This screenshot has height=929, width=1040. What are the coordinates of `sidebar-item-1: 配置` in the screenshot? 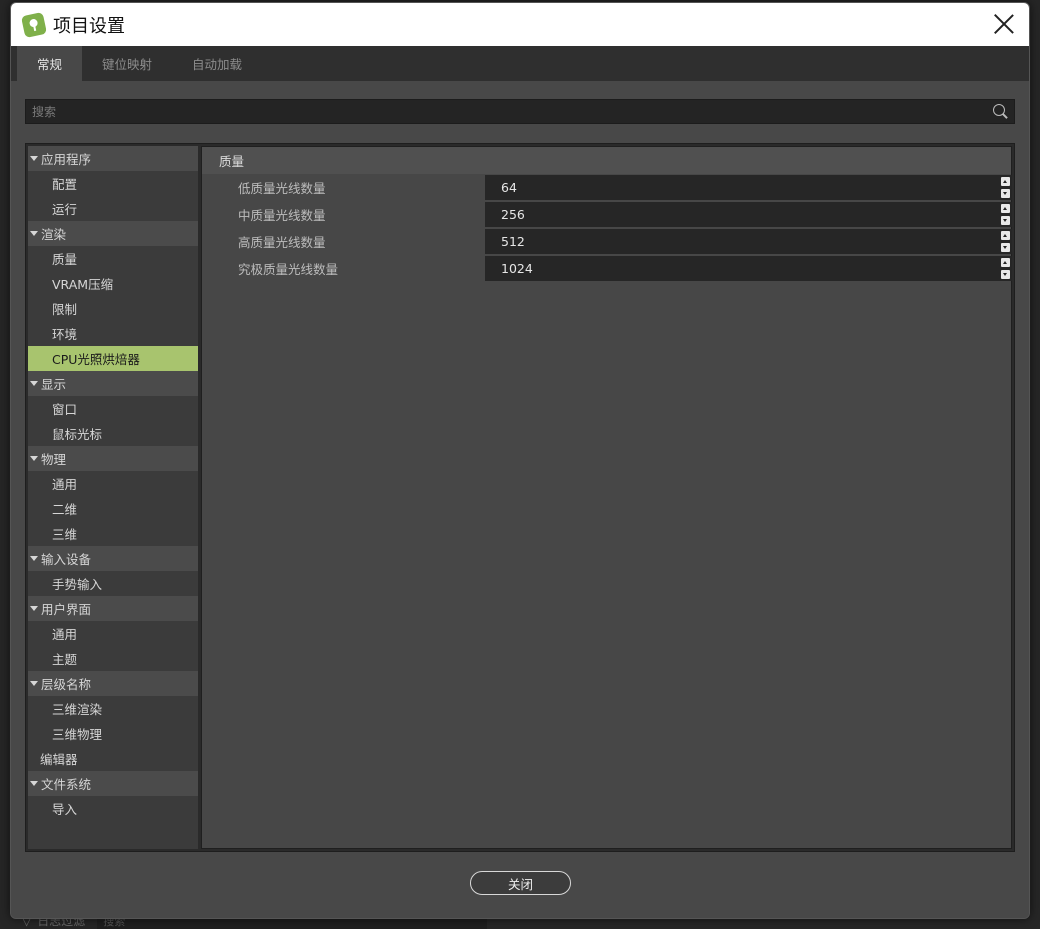 It's located at (113, 183).